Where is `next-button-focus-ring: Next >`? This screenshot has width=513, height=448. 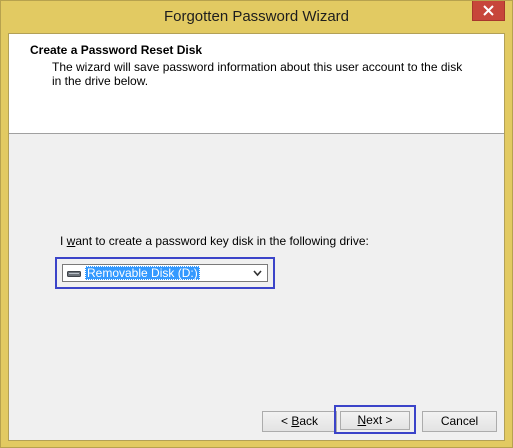
next-button-focus-ring: Next > is located at coordinates (375, 419).